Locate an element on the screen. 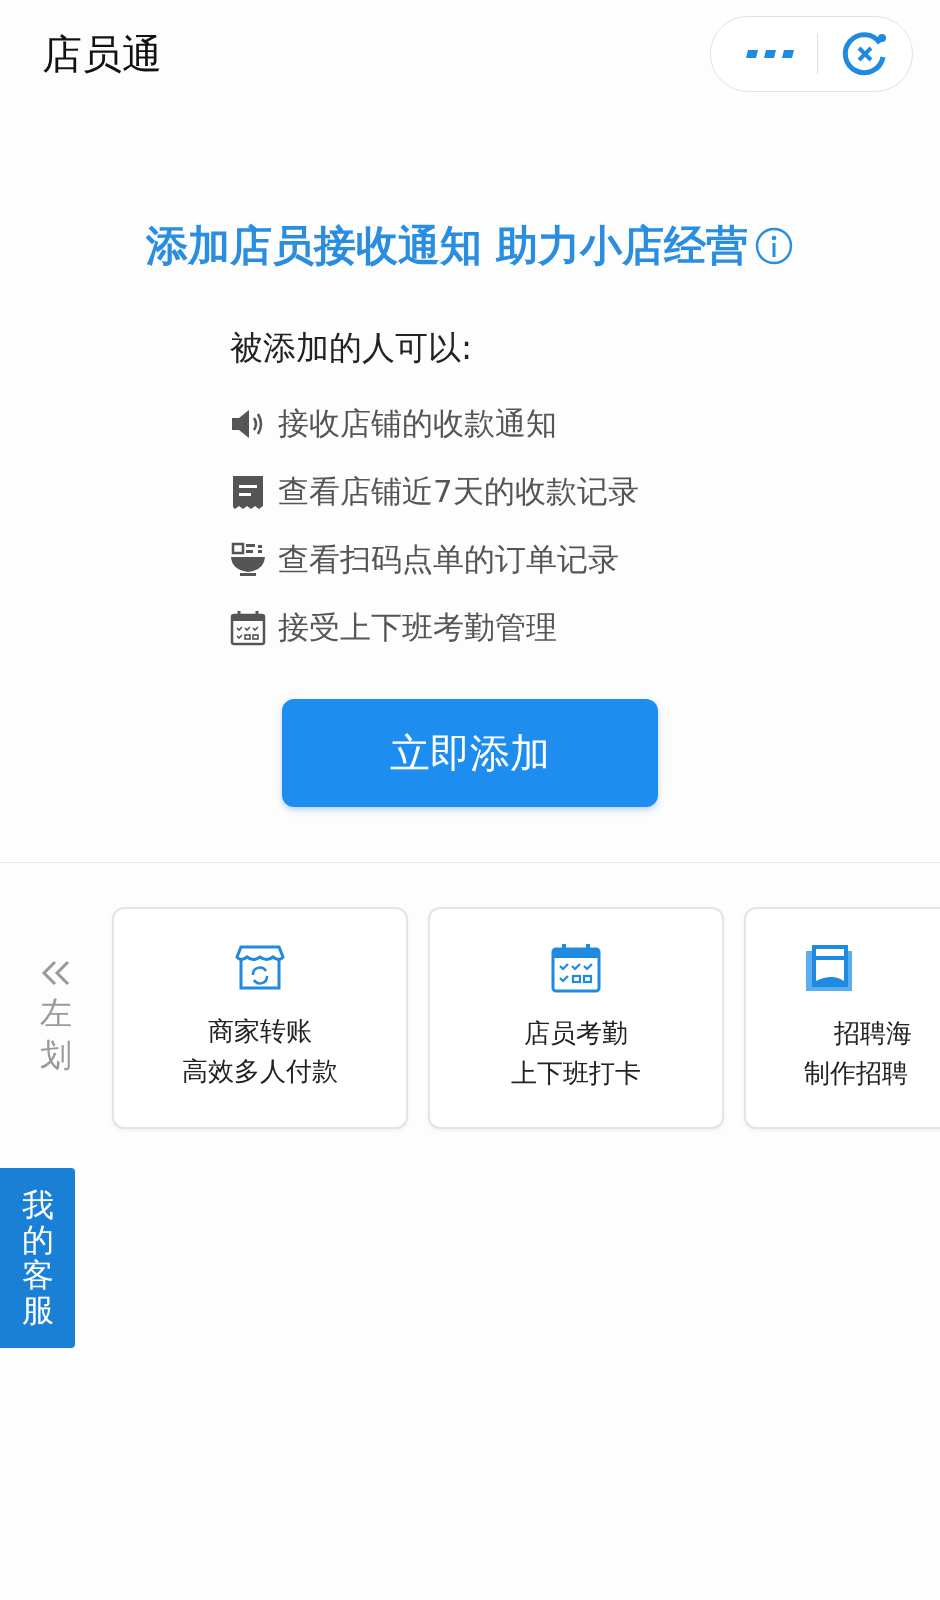  more-icon is located at coordinates (770, 54).